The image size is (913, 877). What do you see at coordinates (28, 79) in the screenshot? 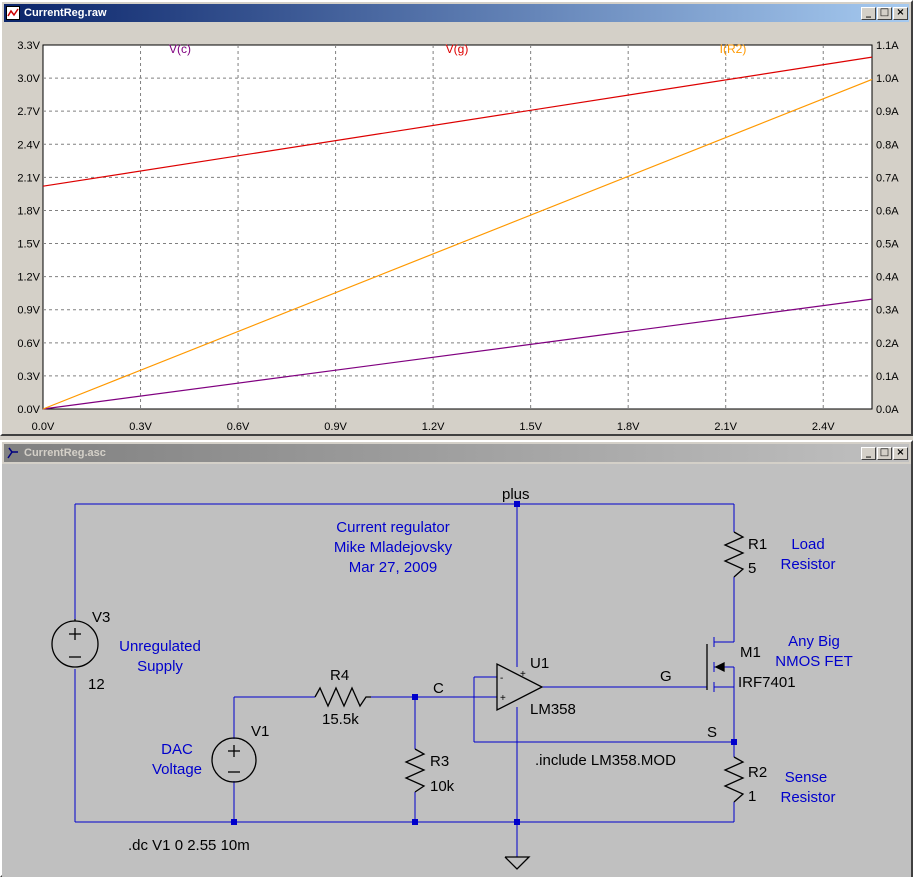
I see `y-left-tick-label: 3.0V` at bounding box center [28, 79].